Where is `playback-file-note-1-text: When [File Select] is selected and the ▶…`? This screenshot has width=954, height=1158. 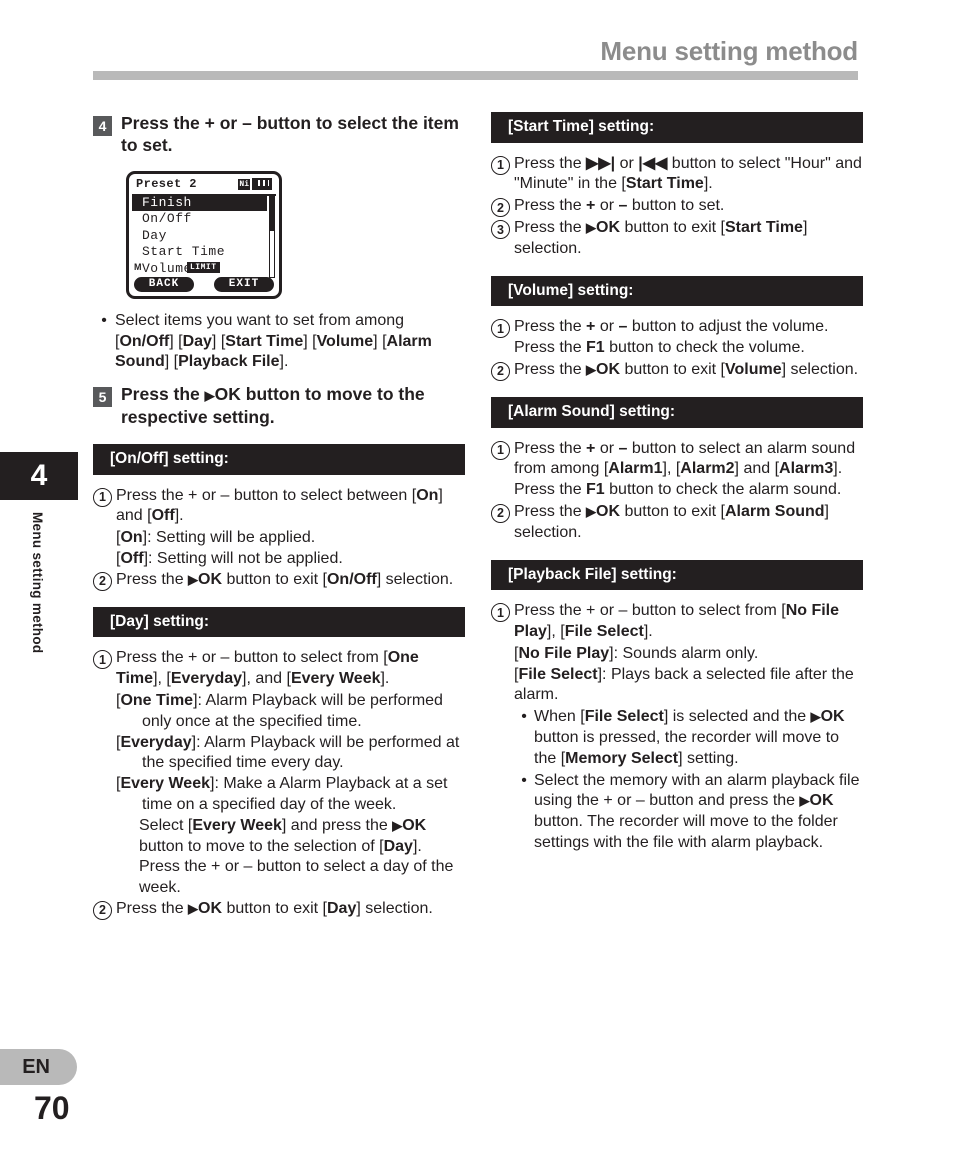 playback-file-note-1-text: When [File Select] is selected and the ▶… is located at coordinates (689, 737).